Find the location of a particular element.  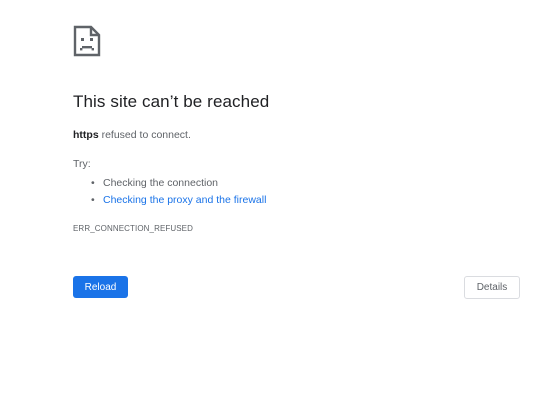

error-subtitle: https refused to connect. is located at coordinates (132, 135).